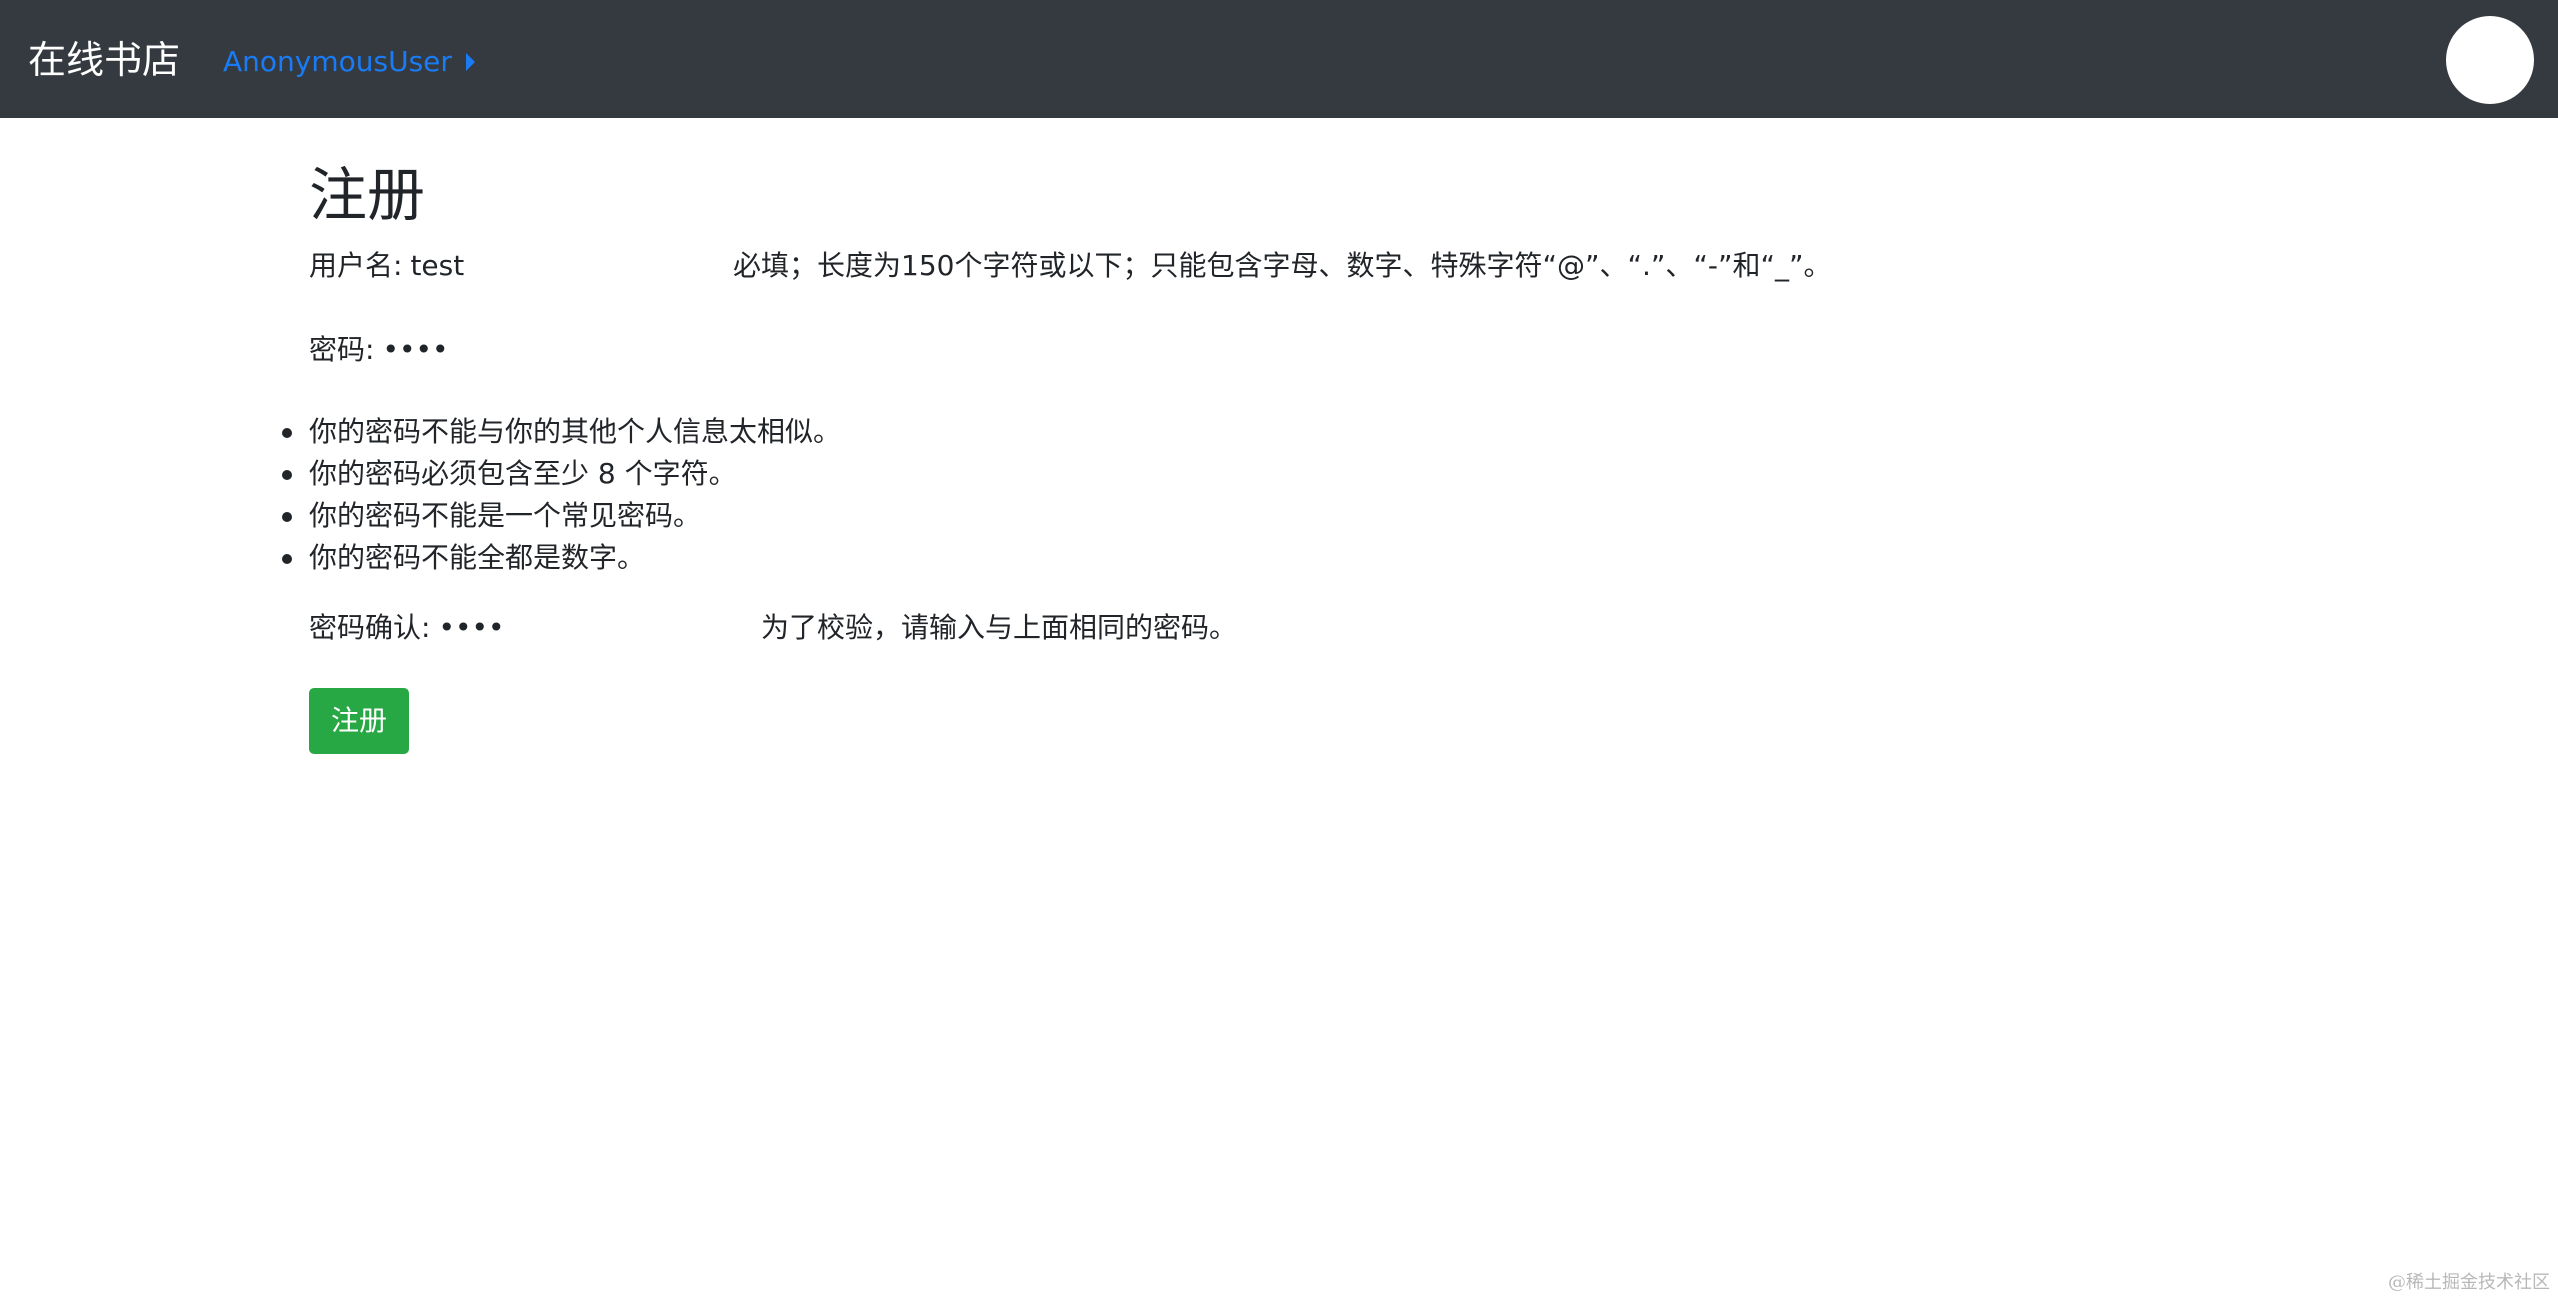 Image resolution: width=2558 pixels, height=1307 pixels. I want to click on top-navbar: 在线书店 AnonymousUser, so click(1279, 59).